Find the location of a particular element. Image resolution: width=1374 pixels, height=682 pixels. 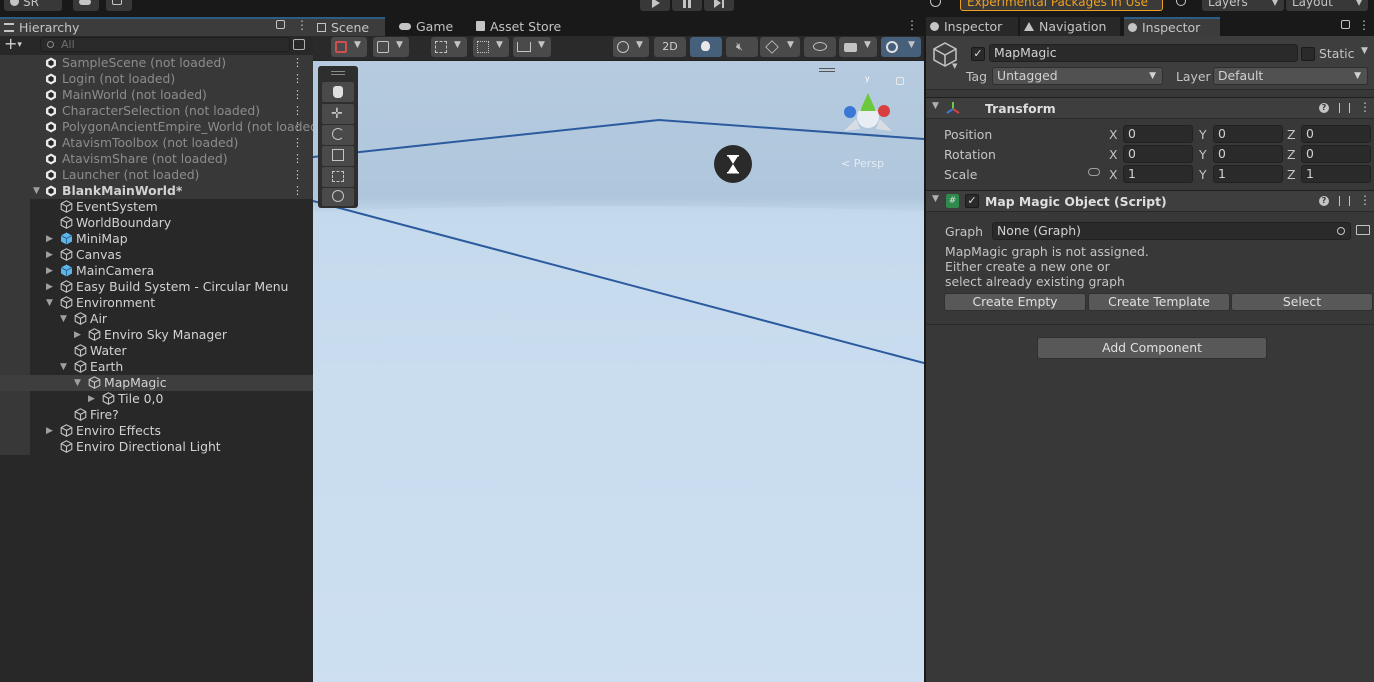

audio-toggle: 🔇︎ is located at coordinates (742, 47).